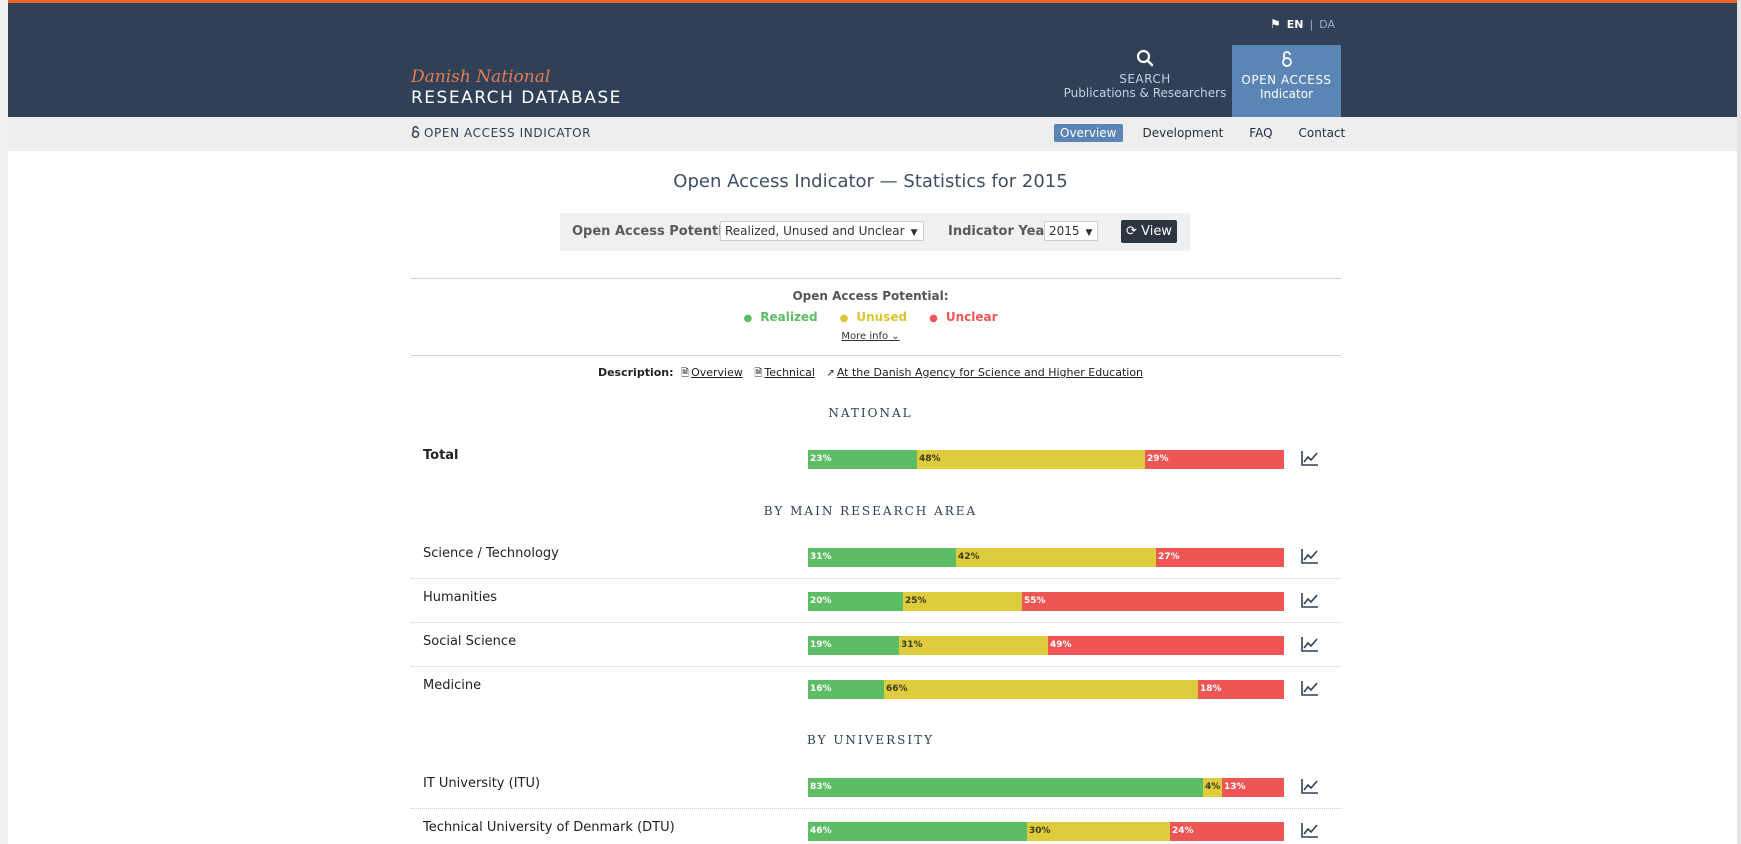 The image size is (1741, 844). I want to click on technical-doc-link: Technical, so click(789, 372).